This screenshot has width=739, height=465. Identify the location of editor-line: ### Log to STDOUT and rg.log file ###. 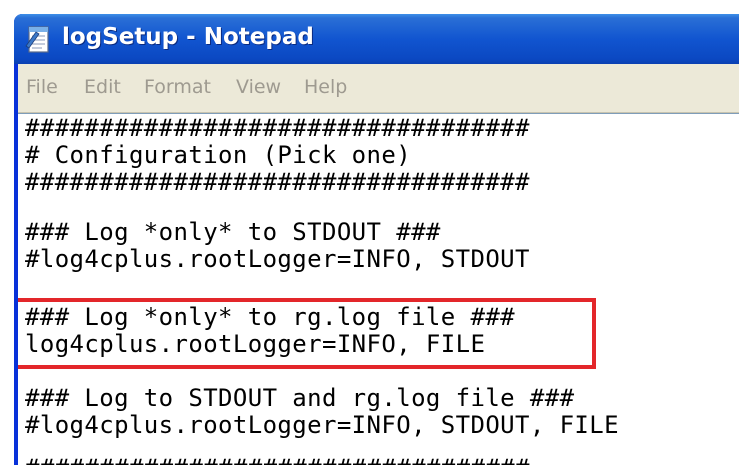
(300, 398).